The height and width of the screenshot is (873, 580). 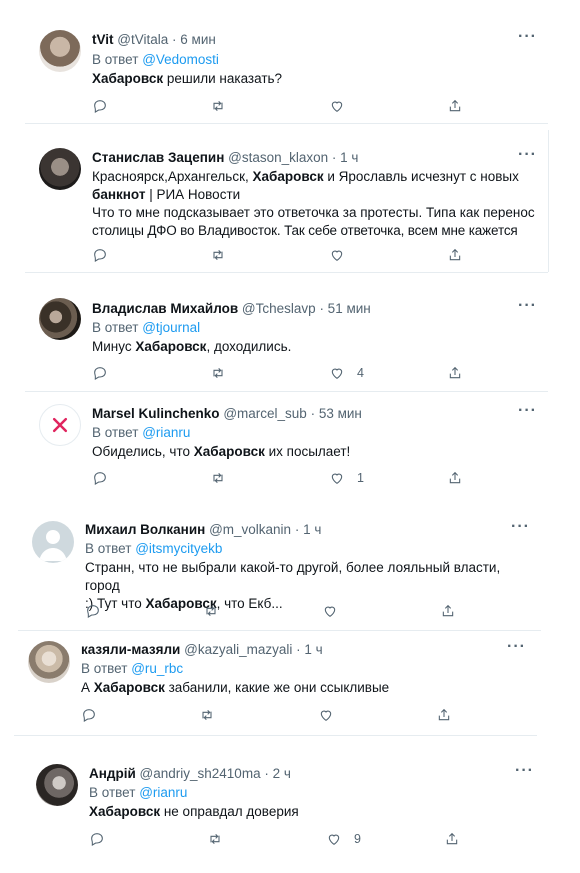 I want to click on author-handle: @andriy_sh2410ma, so click(x=200, y=773).